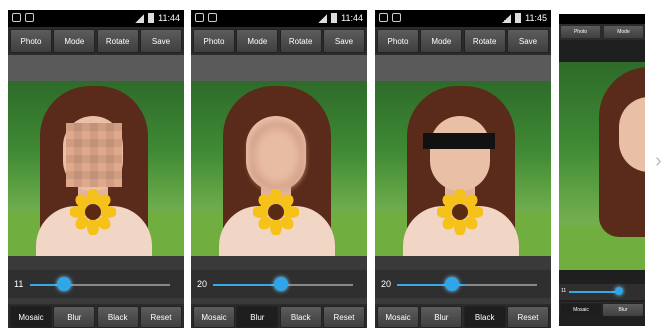 Image resolution: width=667 pixels, height=336 pixels. Describe the element at coordinates (94, 155) in the screenshot. I see `mosaic-region` at that location.